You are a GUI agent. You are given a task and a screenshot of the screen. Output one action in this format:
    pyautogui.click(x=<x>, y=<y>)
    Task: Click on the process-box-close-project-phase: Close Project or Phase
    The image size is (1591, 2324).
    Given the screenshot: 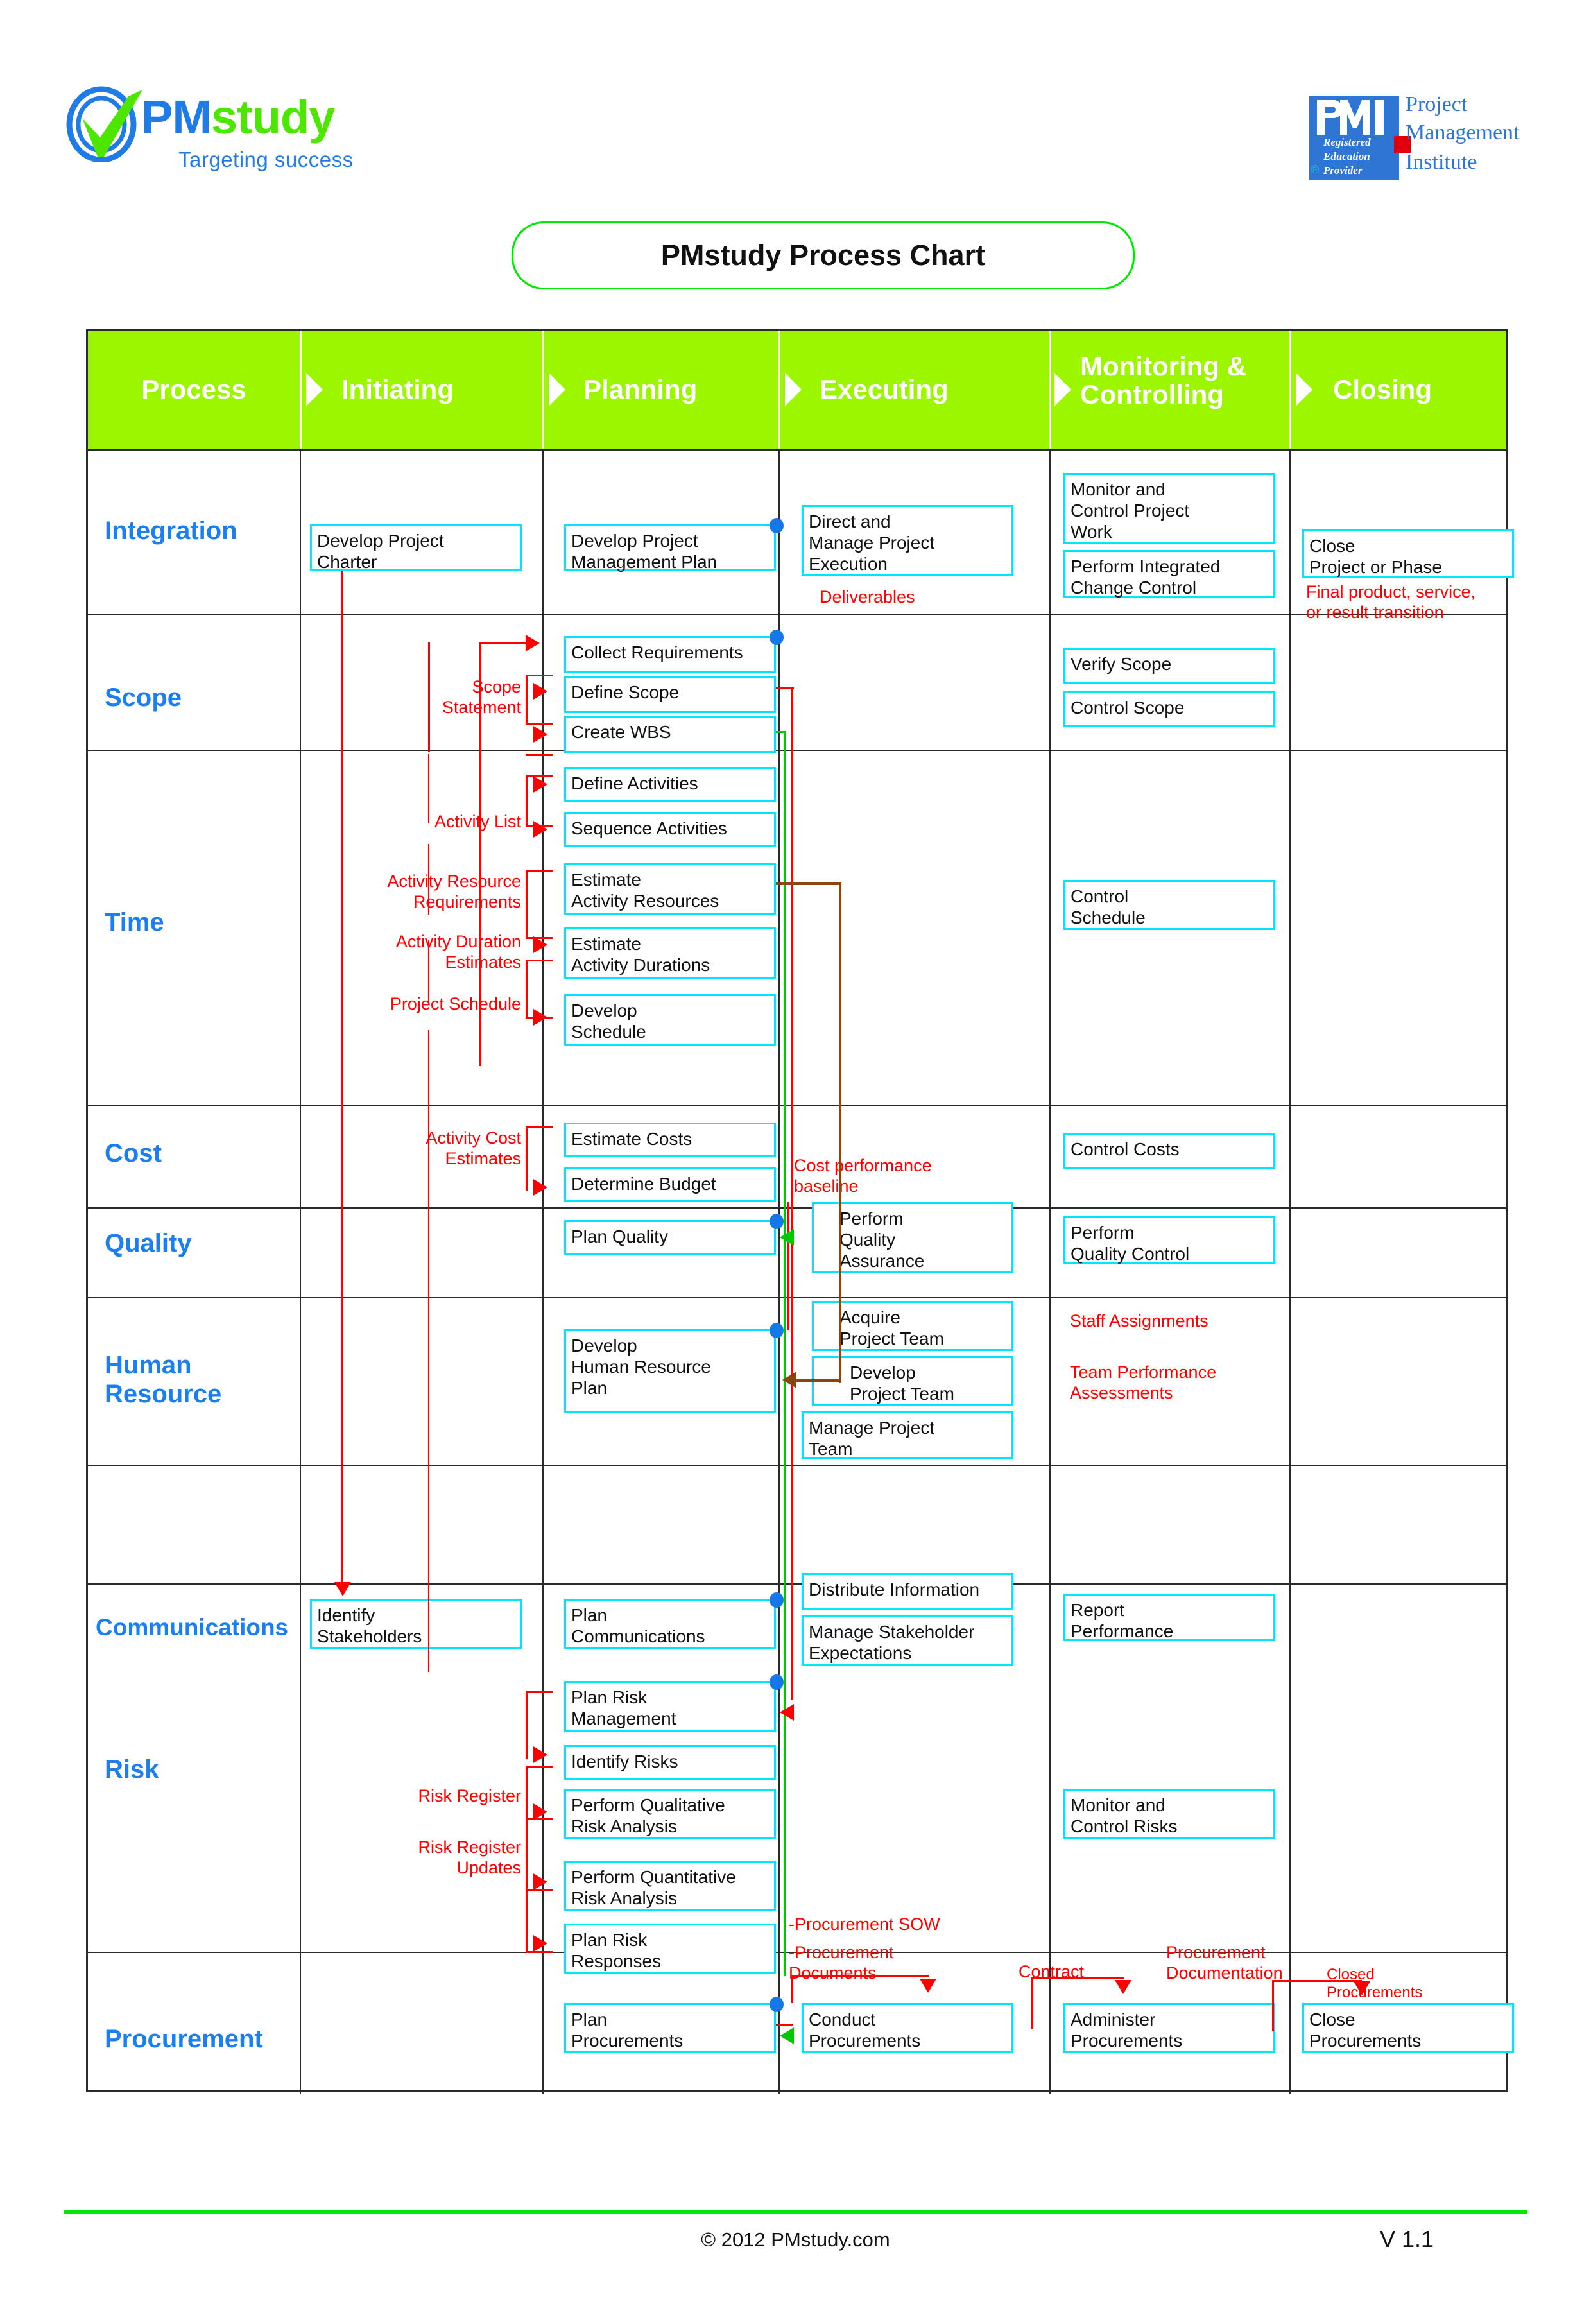 What is the action you would take?
    pyautogui.click(x=1408, y=553)
    